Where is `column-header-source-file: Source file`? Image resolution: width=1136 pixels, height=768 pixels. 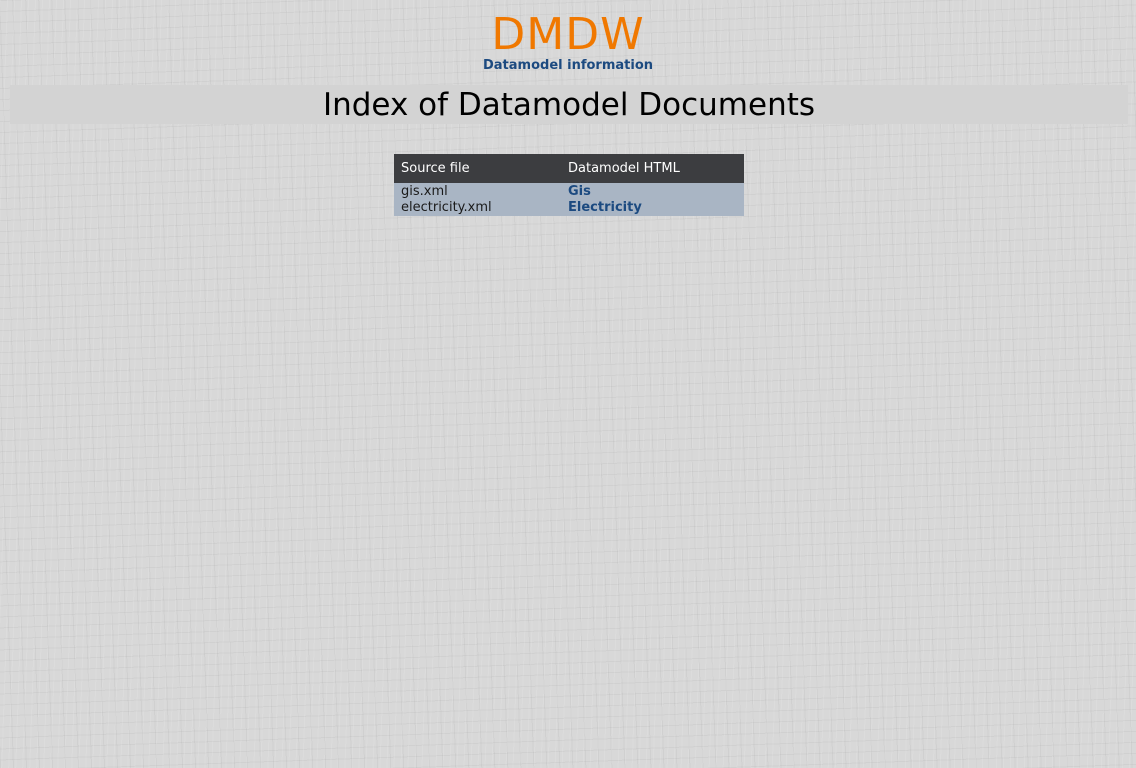 column-header-source-file: Source file is located at coordinates (435, 168).